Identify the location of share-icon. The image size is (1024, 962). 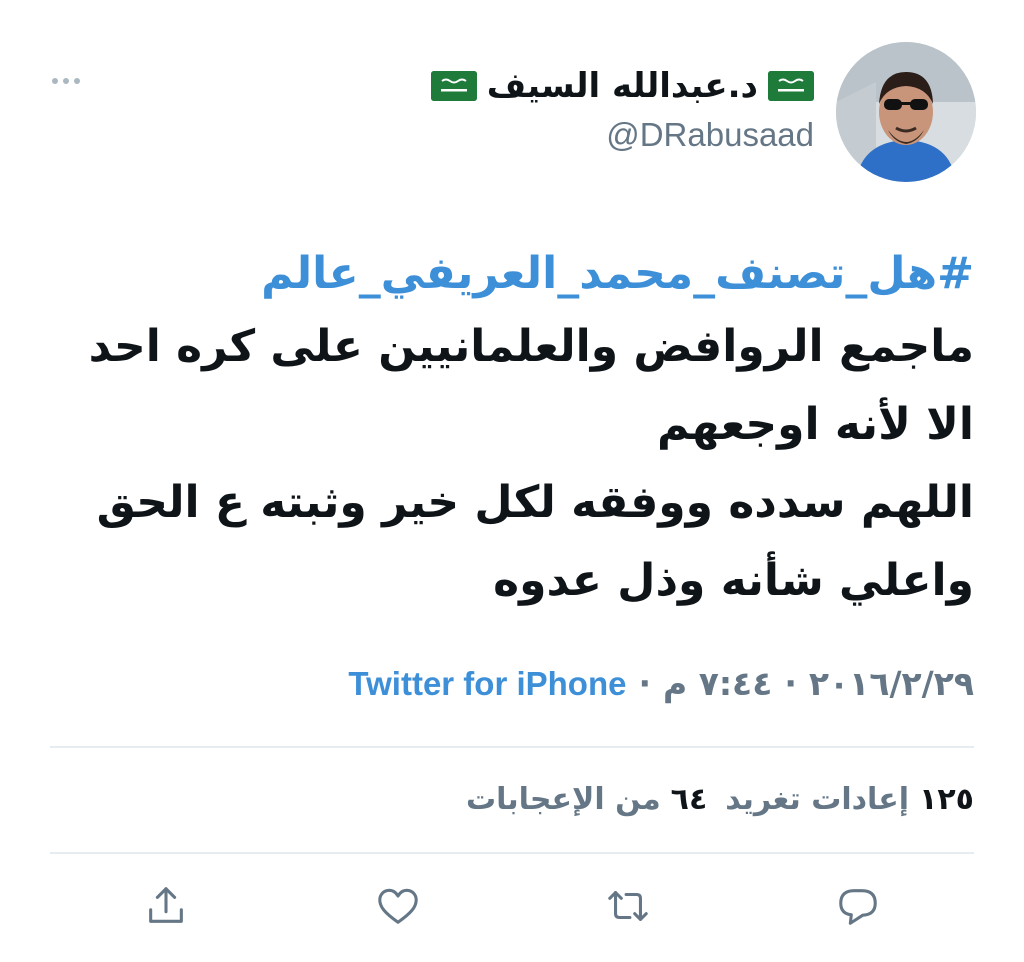
(166, 906).